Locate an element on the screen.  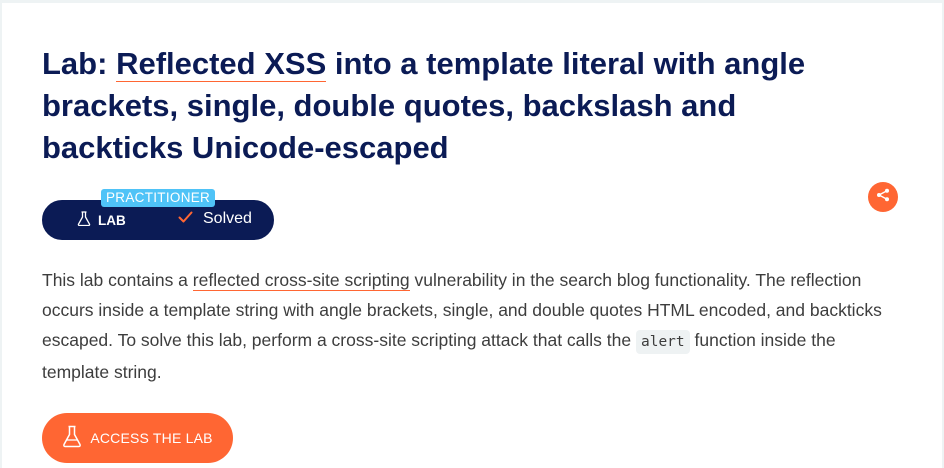
access-lab-button: ACCESS THE LAB is located at coordinates (137, 438).